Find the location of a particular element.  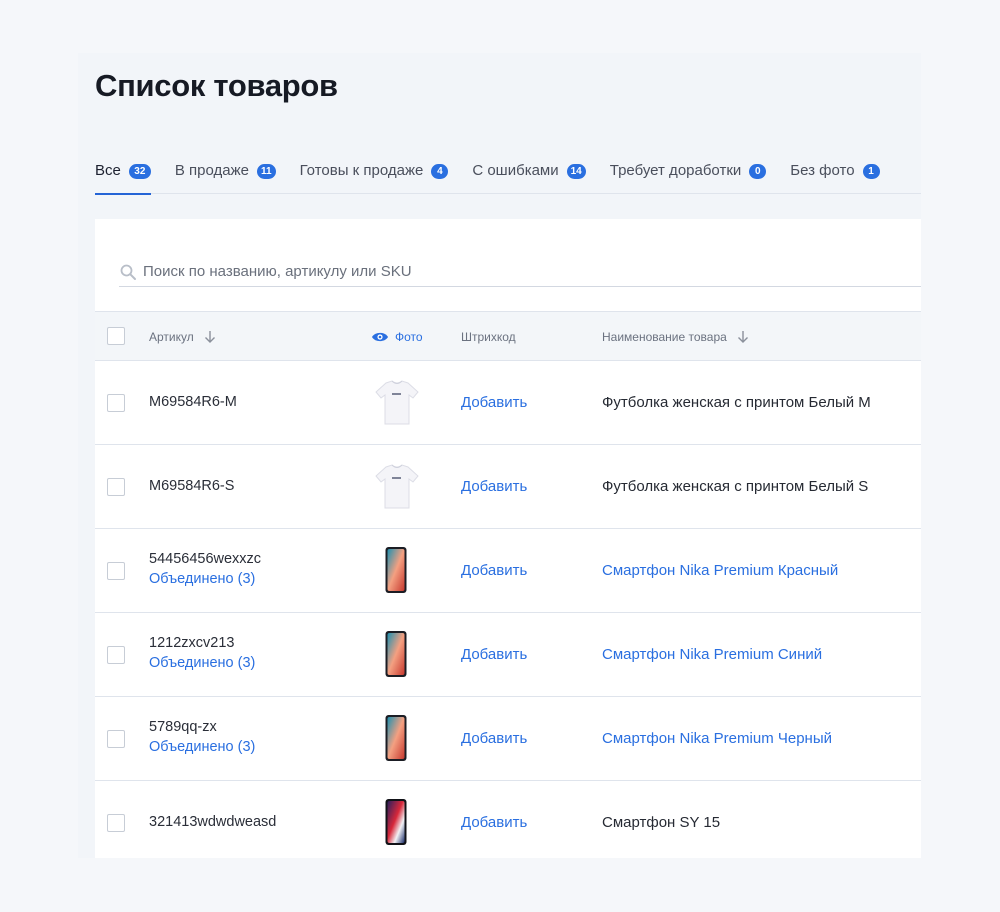

tab-needs-rework: Требует доработки 0 is located at coordinates (688, 177).